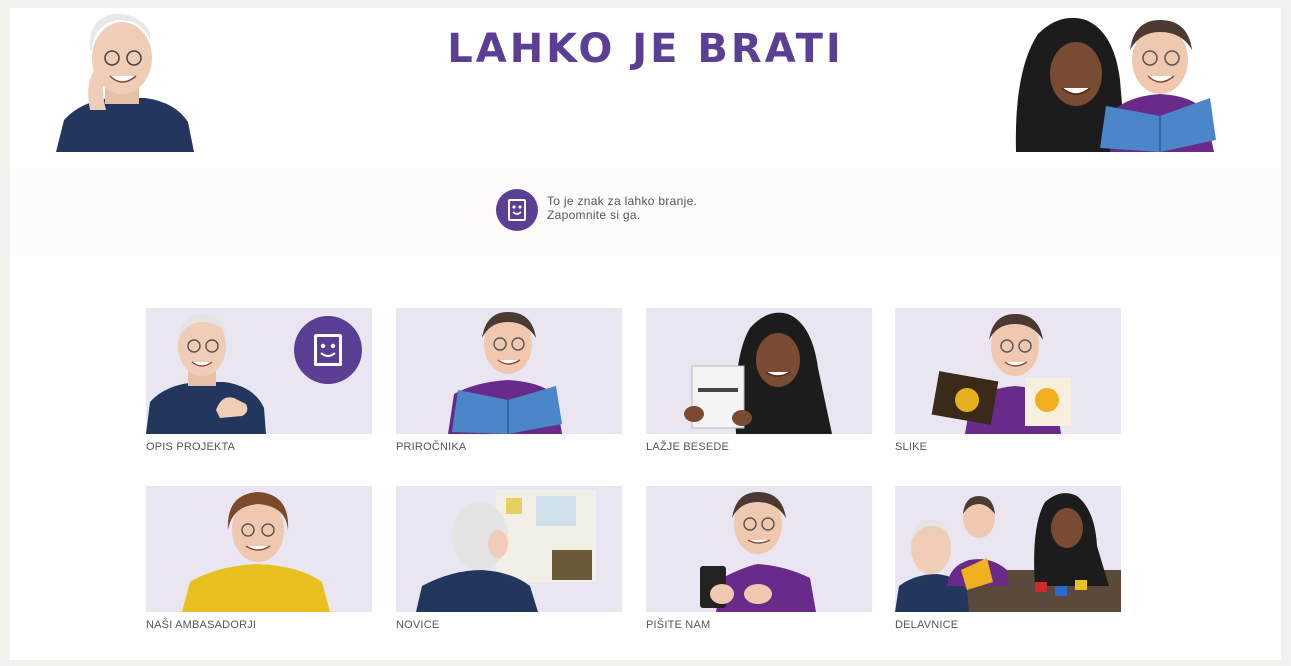 The width and height of the screenshot is (1291, 666). Describe the element at coordinates (759, 371) in the screenshot. I see `woman-holding-card-image` at that location.